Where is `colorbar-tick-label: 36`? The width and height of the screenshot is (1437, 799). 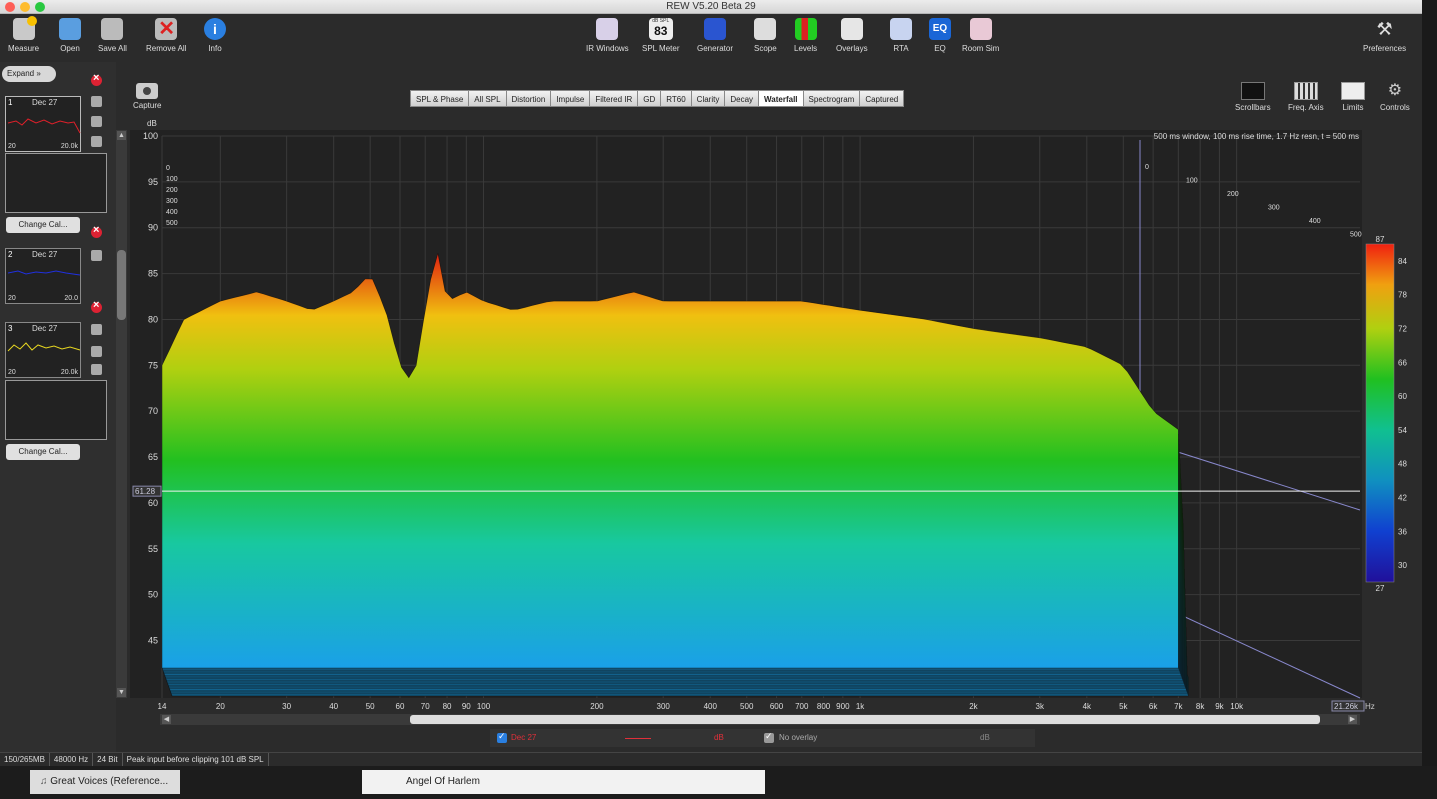 colorbar-tick-label: 36 is located at coordinates (1402, 531).